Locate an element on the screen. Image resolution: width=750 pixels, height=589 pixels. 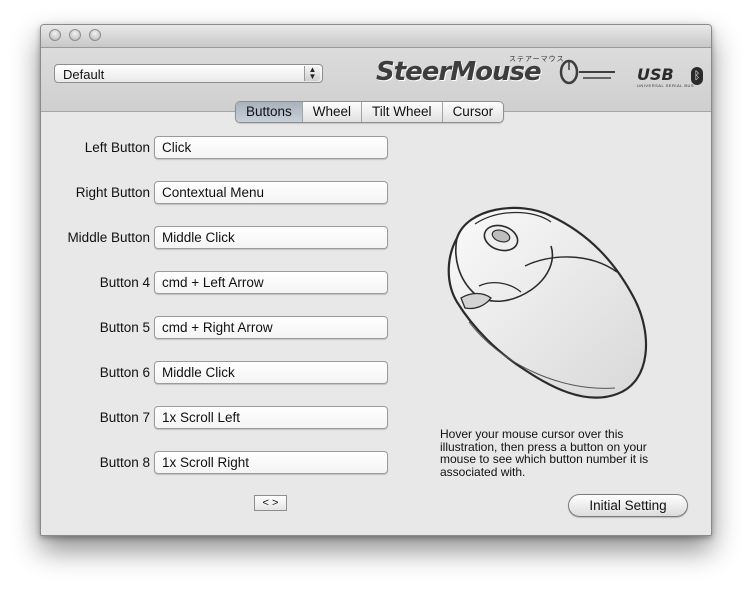
minimize-button is located at coordinates (75, 35).